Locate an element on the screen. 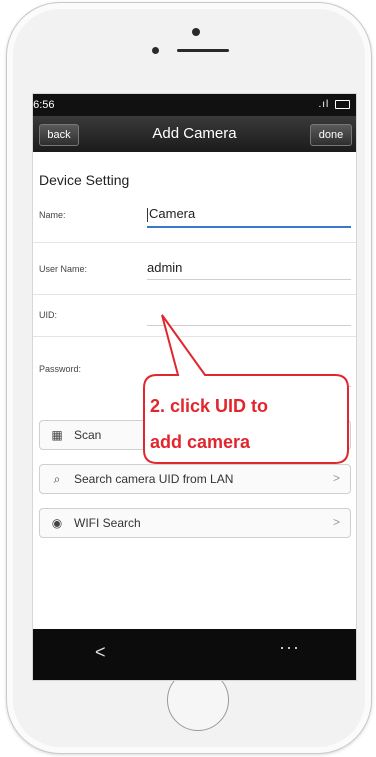 The width and height of the screenshot is (376, 757). username-label: User Name: is located at coordinates (63, 269).